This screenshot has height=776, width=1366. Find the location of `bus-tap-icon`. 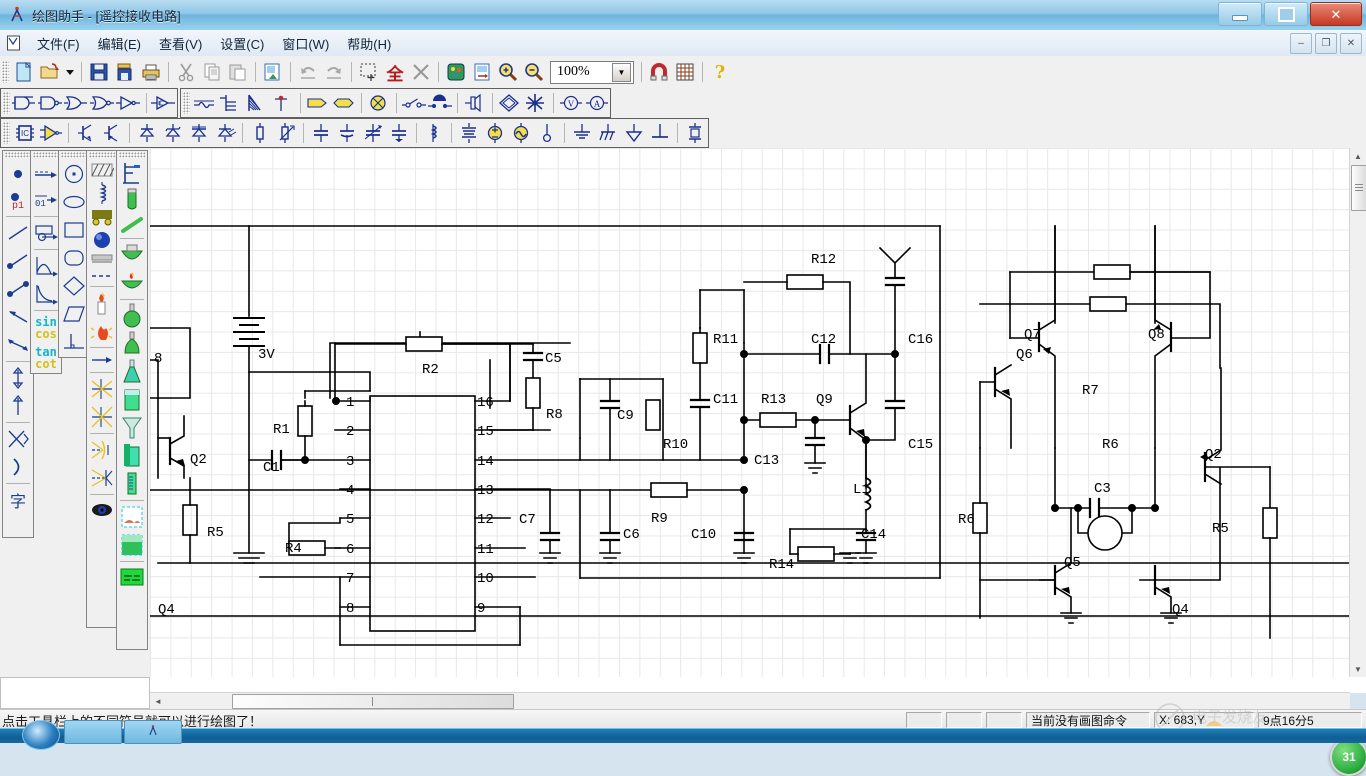

bus-tap-icon is located at coordinates (231, 103).